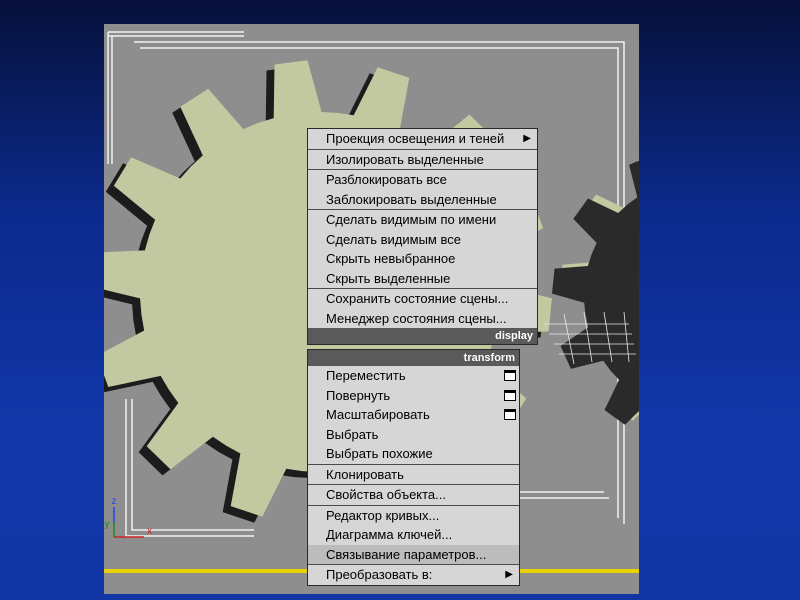 The height and width of the screenshot is (600, 800). I want to click on gear-back, so click(595, 292).